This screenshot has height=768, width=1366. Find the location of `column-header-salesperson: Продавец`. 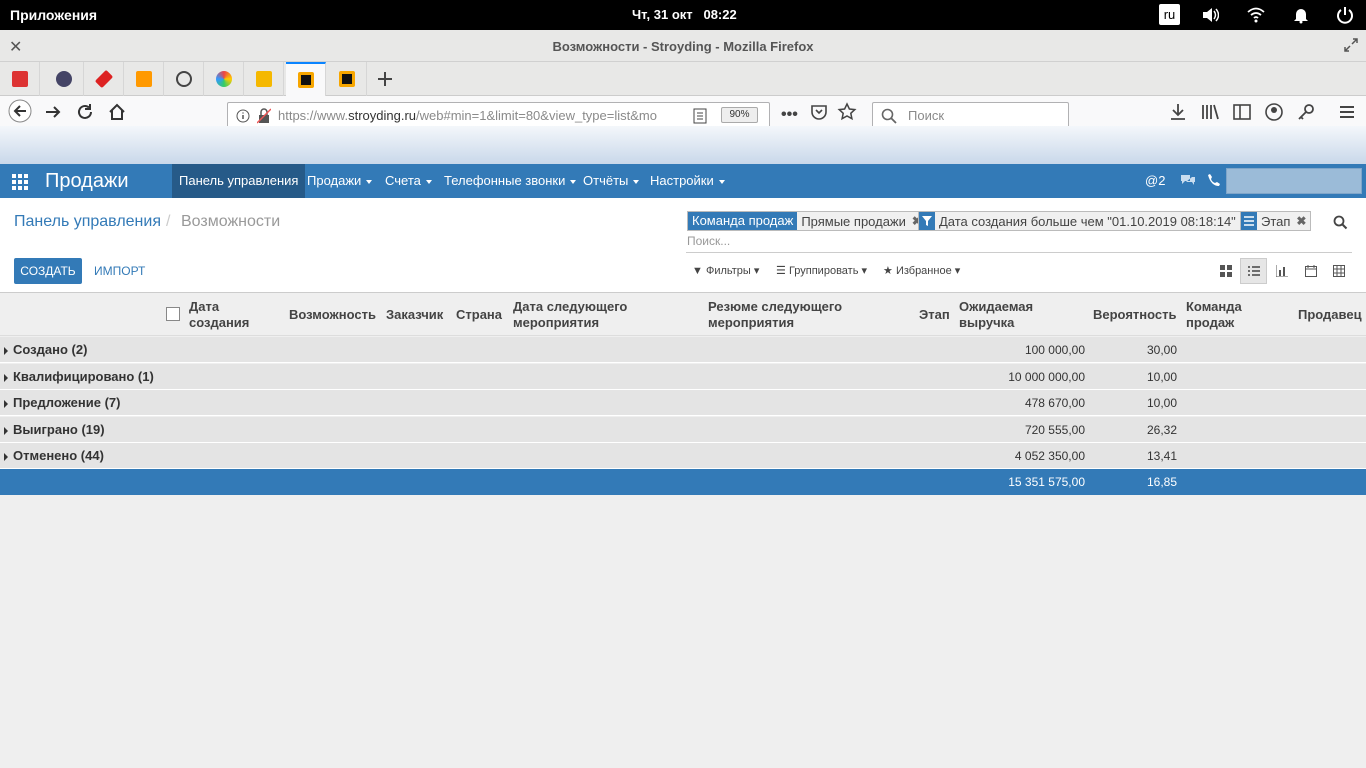

column-header-salesperson: Продавец is located at coordinates (1330, 315).